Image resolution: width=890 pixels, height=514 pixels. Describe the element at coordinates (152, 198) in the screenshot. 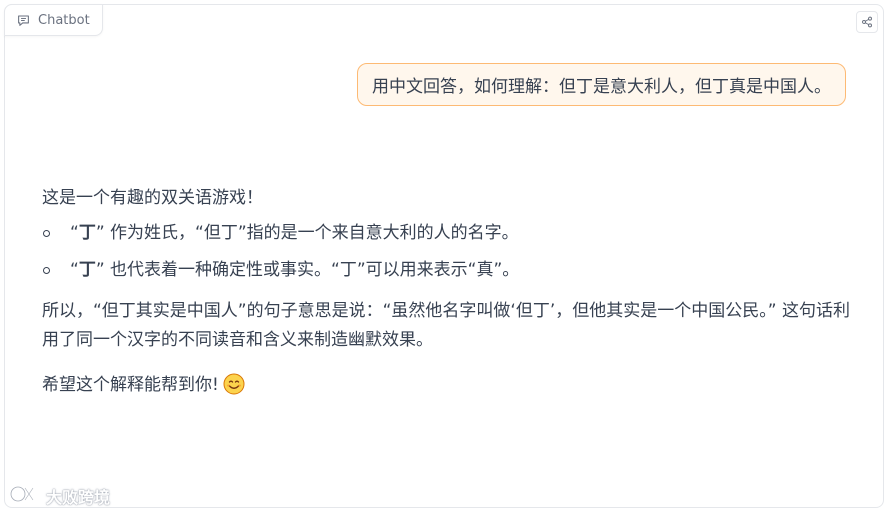

I see `bot-intro: 这是一个有趣的双关语游戏！` at that location.